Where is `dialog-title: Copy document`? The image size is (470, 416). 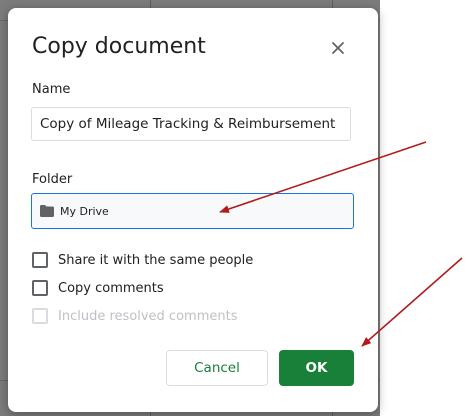 dialog-title: Copy document is located at coordinates (119, 46).